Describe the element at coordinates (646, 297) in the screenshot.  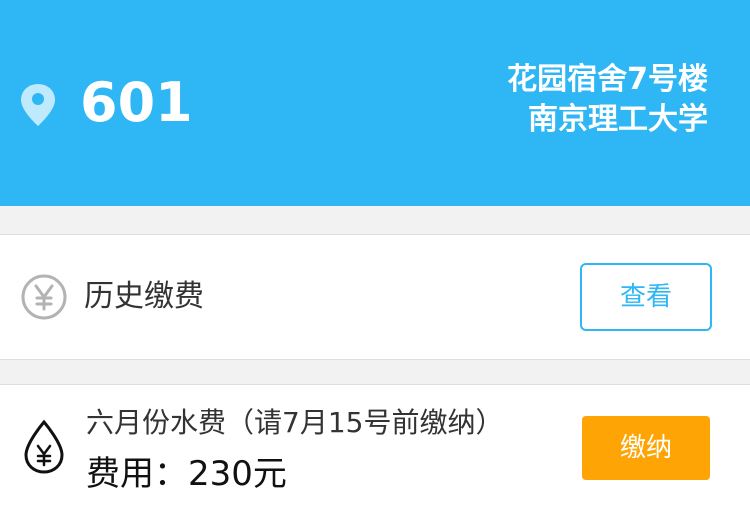
I see `view-history-button: 查看` at that location.